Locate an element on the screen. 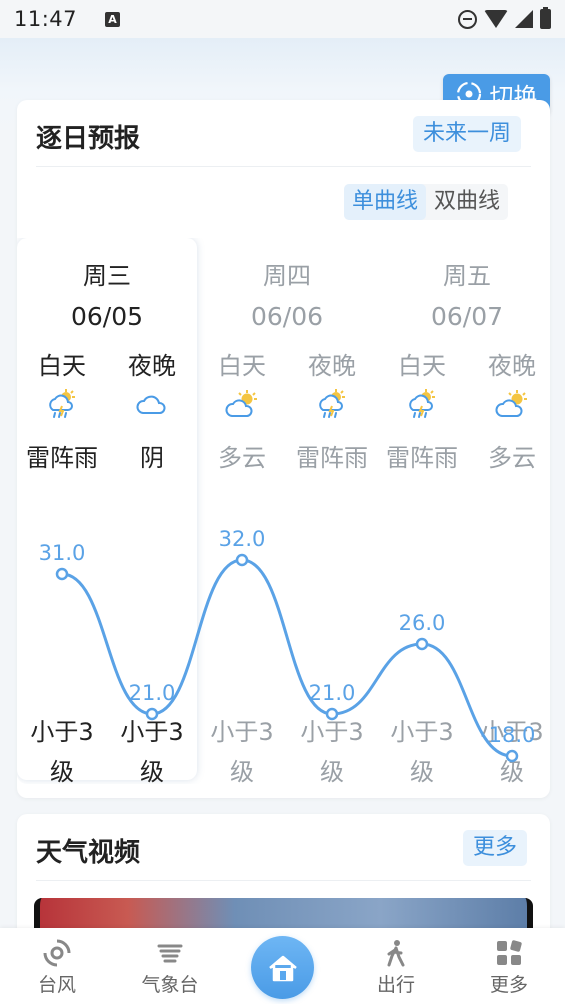 This screenshot has height=1004, width=565. weather-station-icon is located at coordinates (170, 953).